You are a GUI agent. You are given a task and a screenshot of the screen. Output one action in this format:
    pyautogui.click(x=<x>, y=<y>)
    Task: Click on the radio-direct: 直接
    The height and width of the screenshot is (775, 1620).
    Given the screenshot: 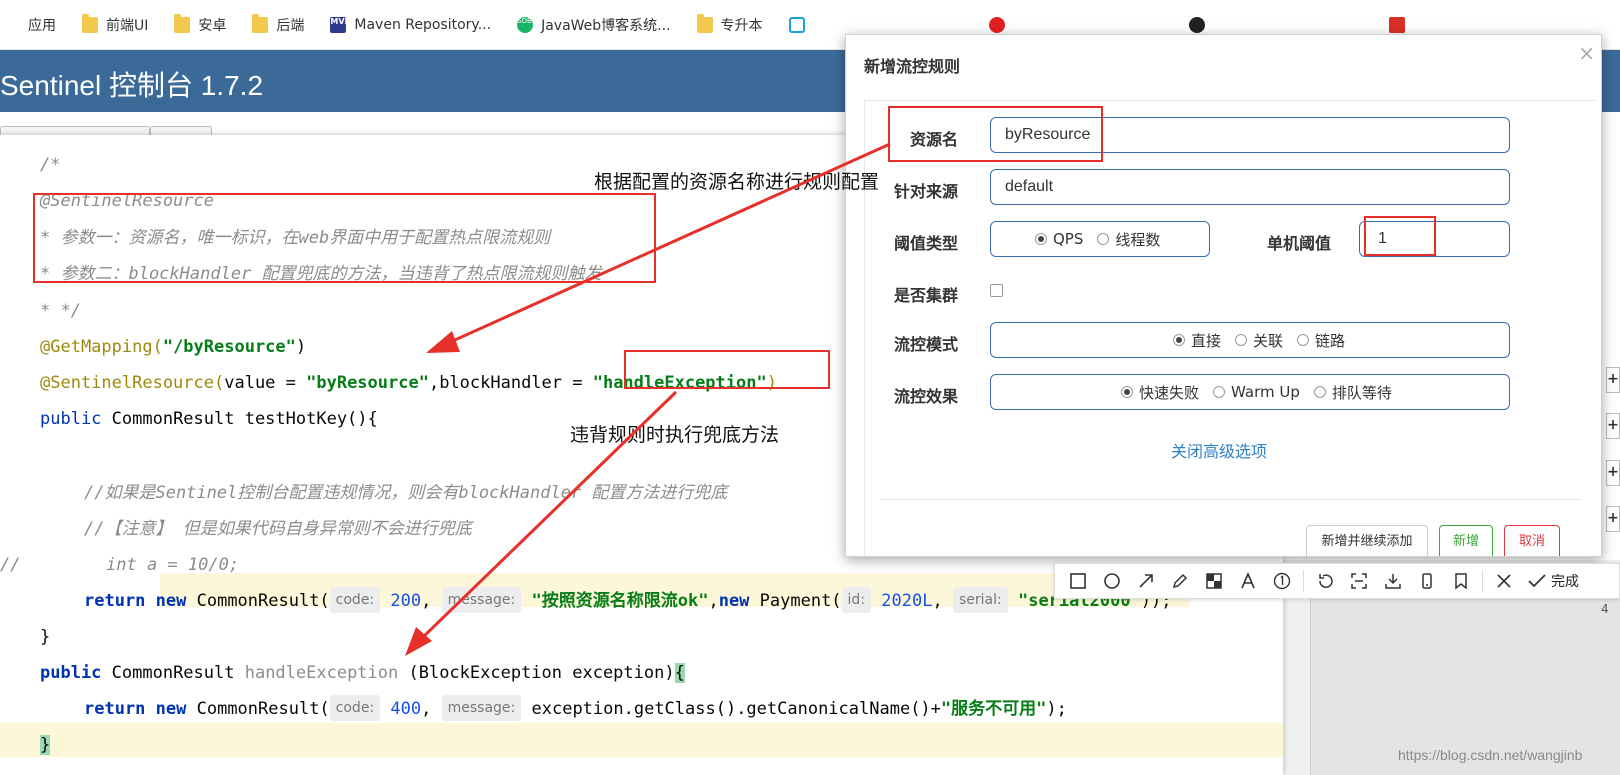 What is the action you would take?
    pyautogui.click(x=1197, y=340)
    